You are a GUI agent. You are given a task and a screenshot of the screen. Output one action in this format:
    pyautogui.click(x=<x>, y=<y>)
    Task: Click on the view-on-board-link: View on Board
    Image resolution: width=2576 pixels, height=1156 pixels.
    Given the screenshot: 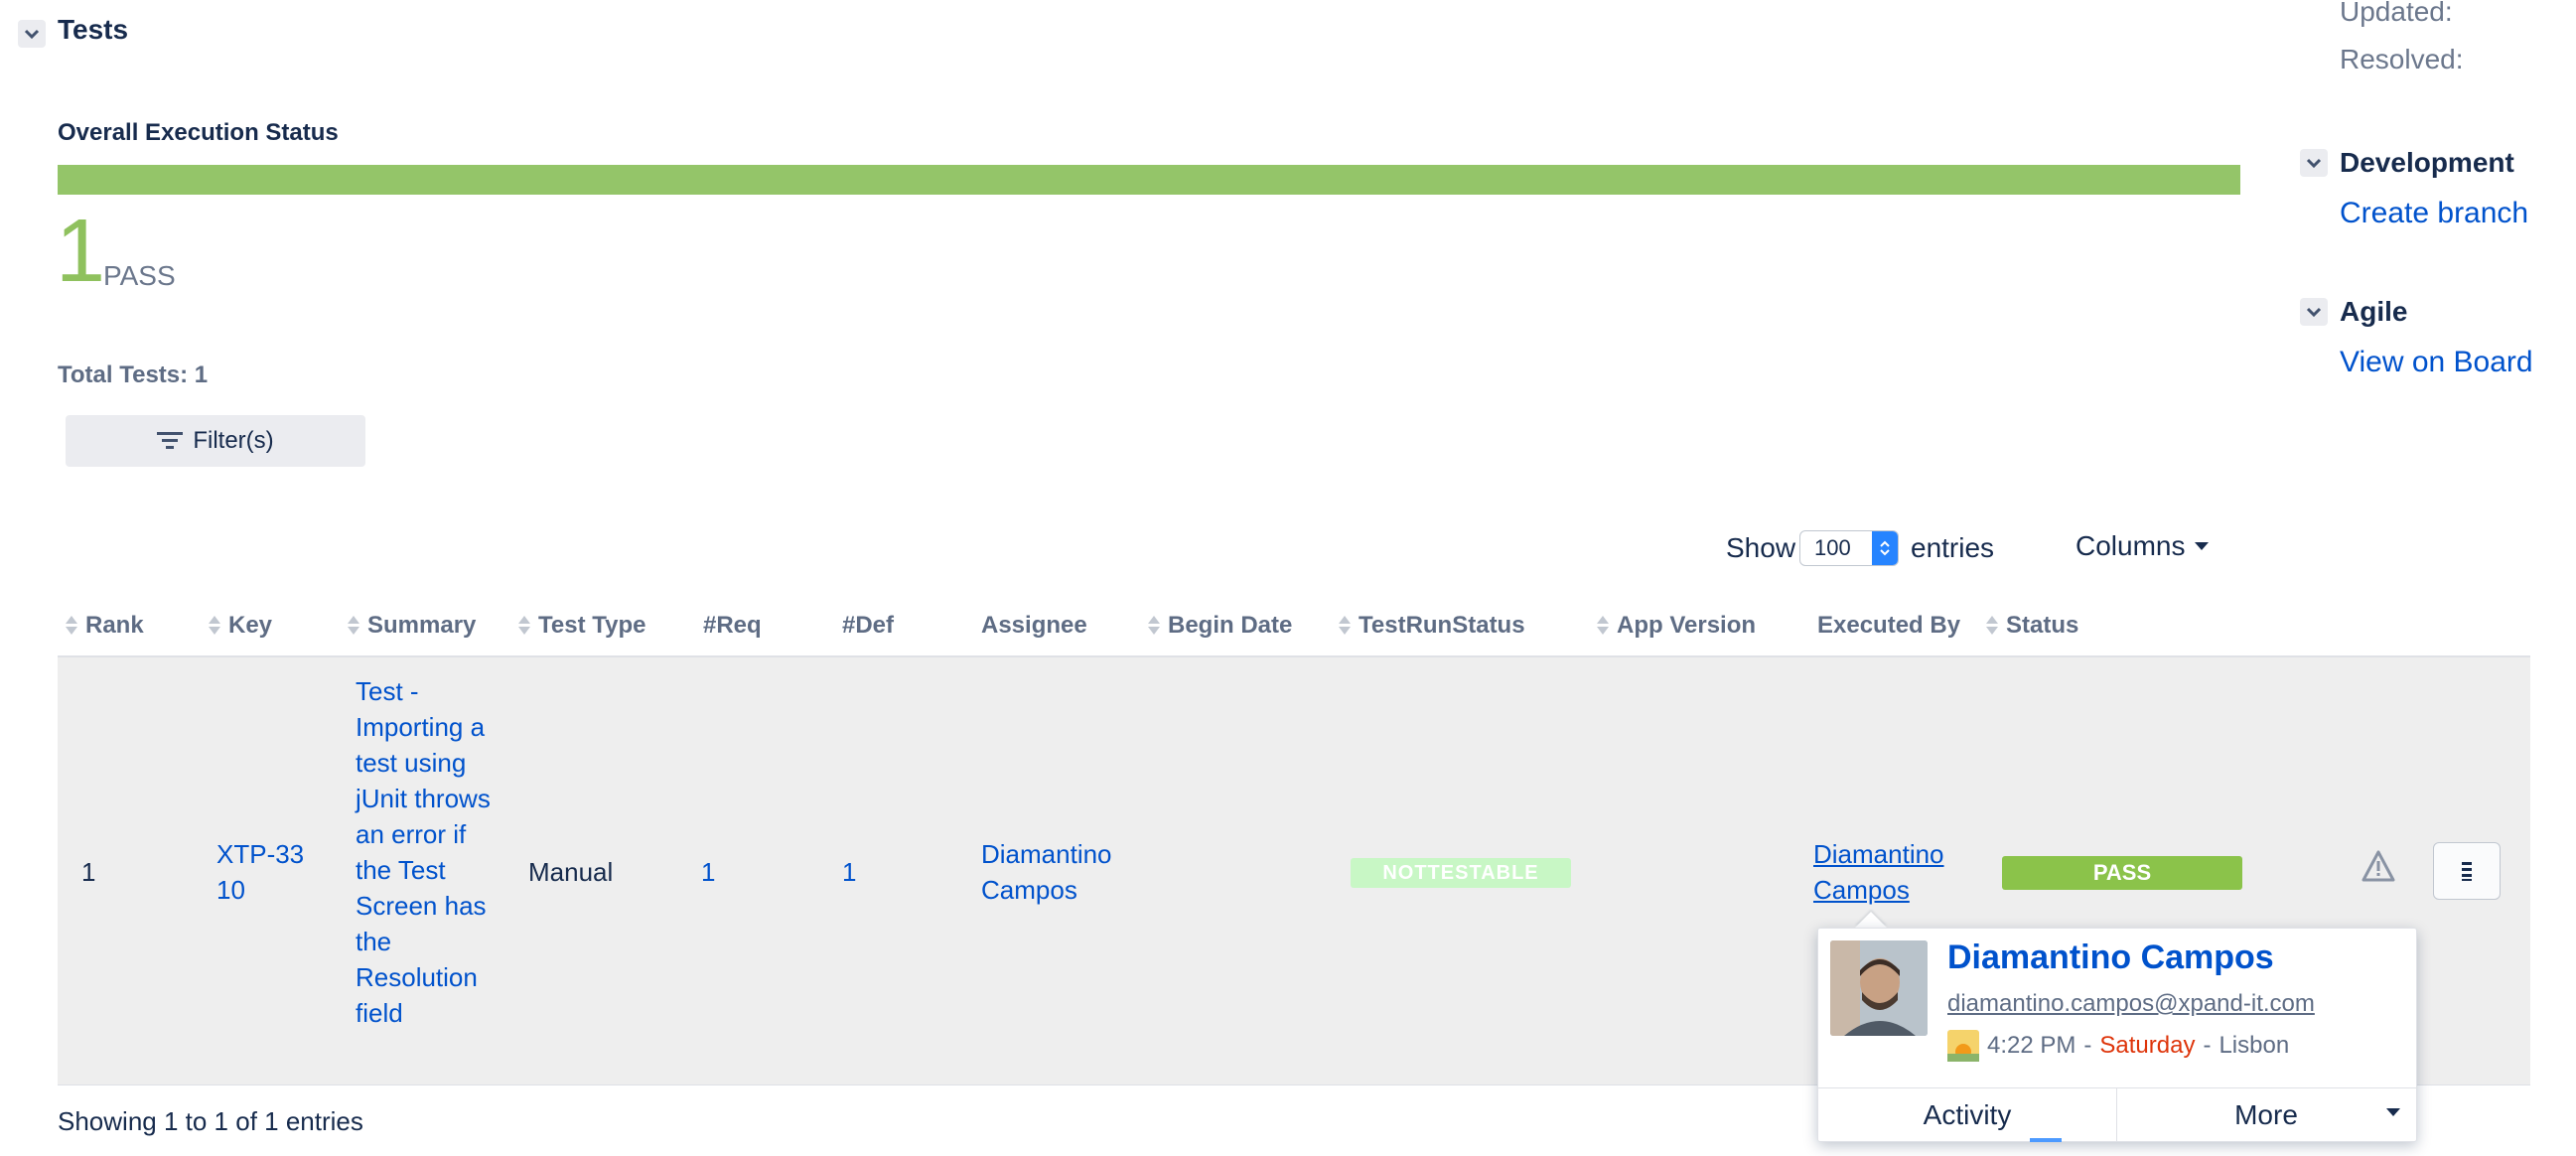 What is the action you would take?
    pyautogui.click(x=2436, y=363)
    